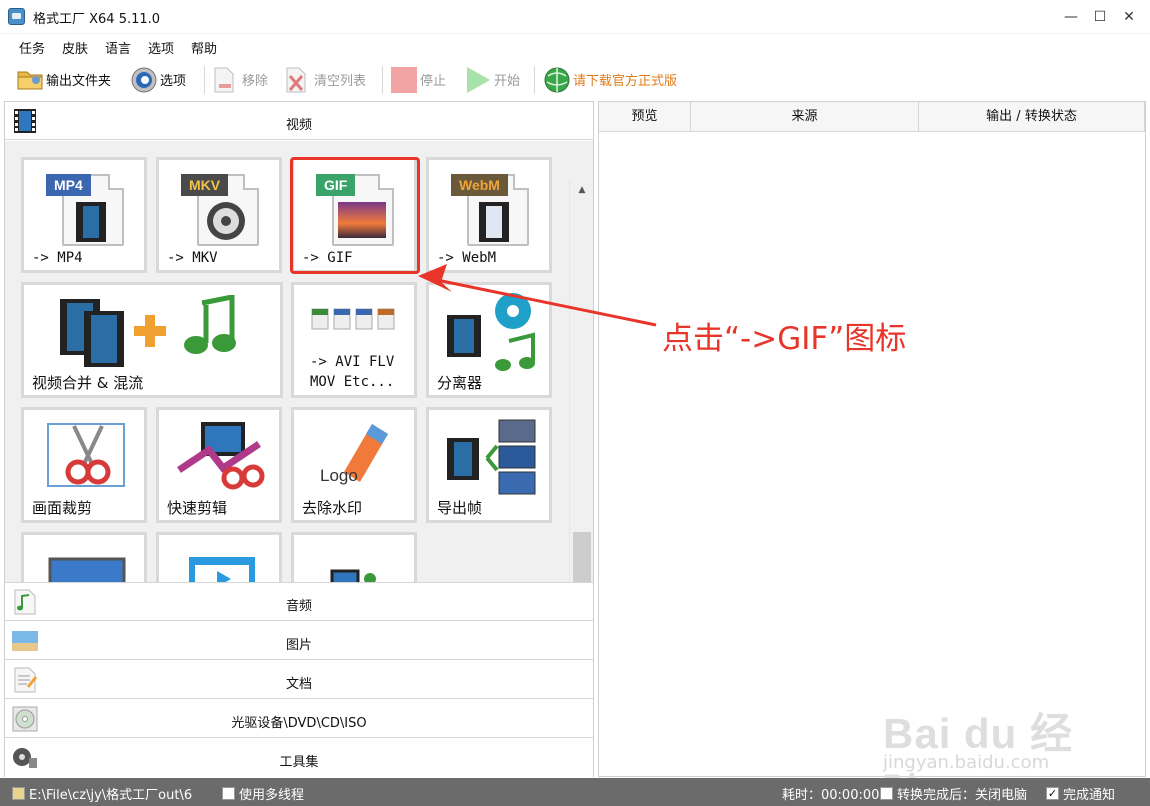 The width and height of the screenshot is (1150, 806). I want to click on toolbar-divider, so click(534, 80).